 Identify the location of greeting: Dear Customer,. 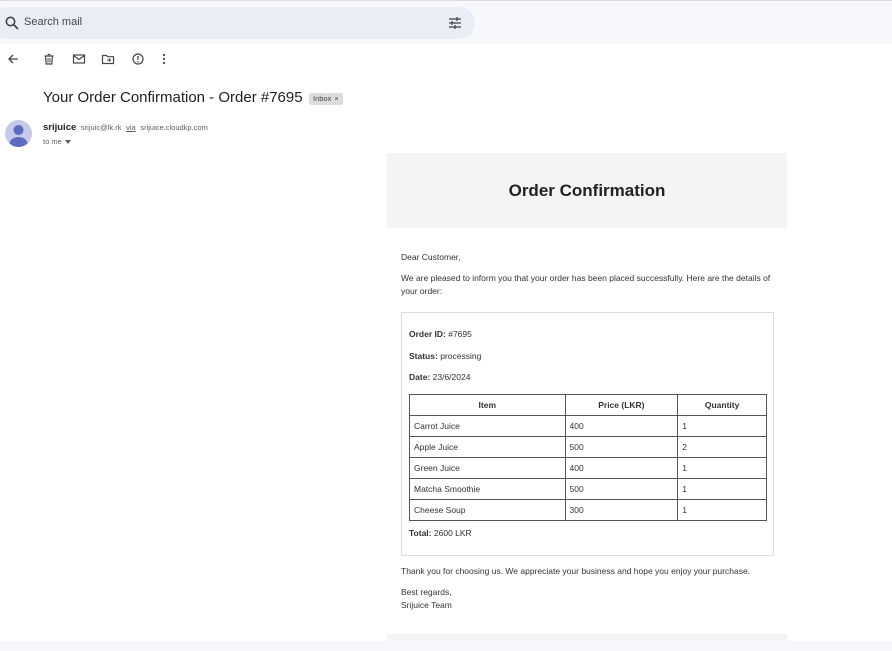
(431, 257).